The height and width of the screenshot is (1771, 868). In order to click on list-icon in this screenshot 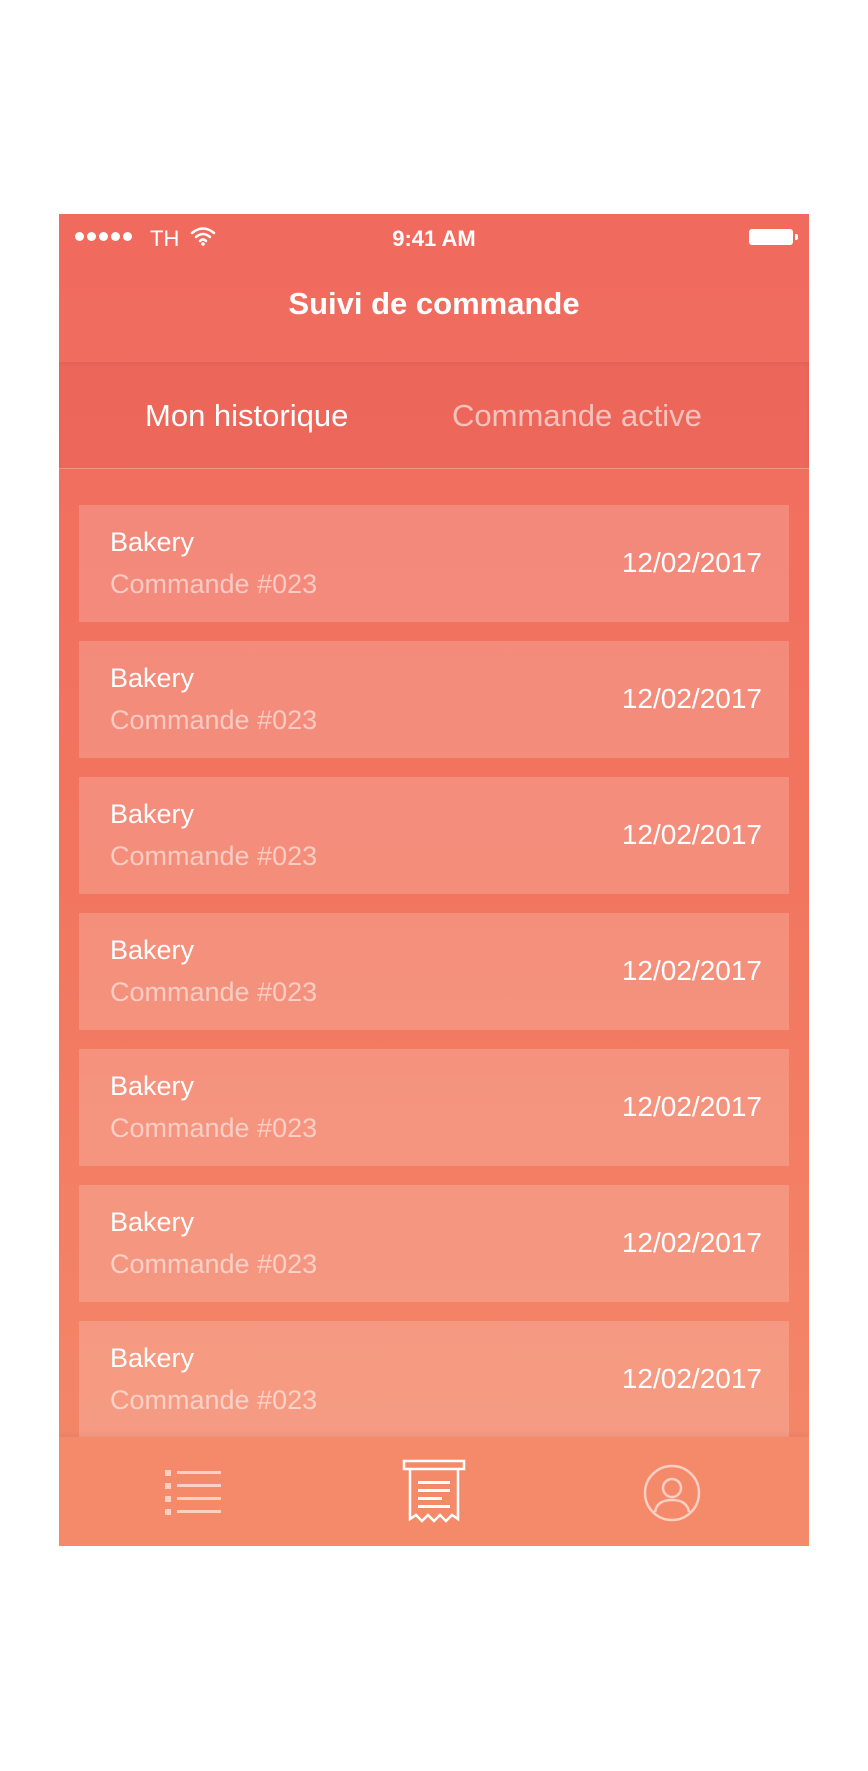, I will do `click(193, 1492)`.